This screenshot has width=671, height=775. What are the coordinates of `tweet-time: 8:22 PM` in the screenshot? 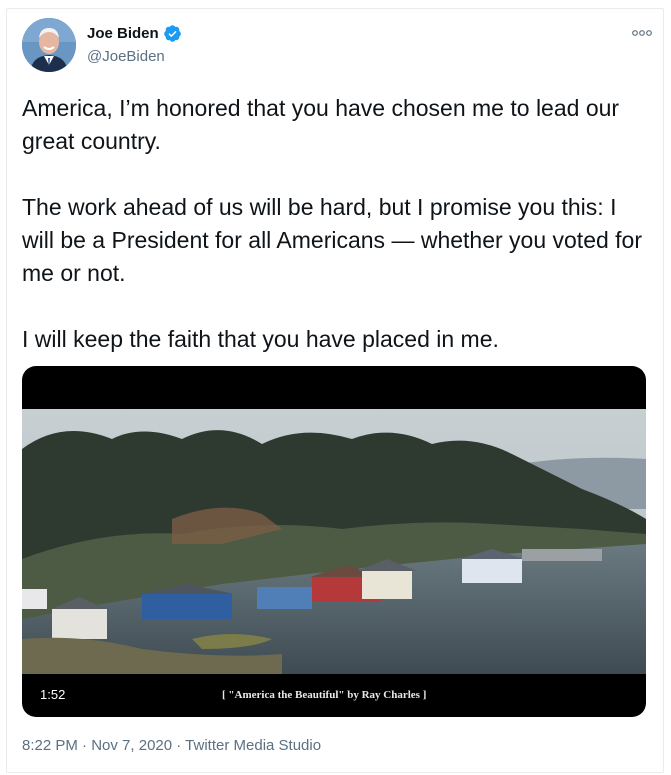 It's located at (50, 745).